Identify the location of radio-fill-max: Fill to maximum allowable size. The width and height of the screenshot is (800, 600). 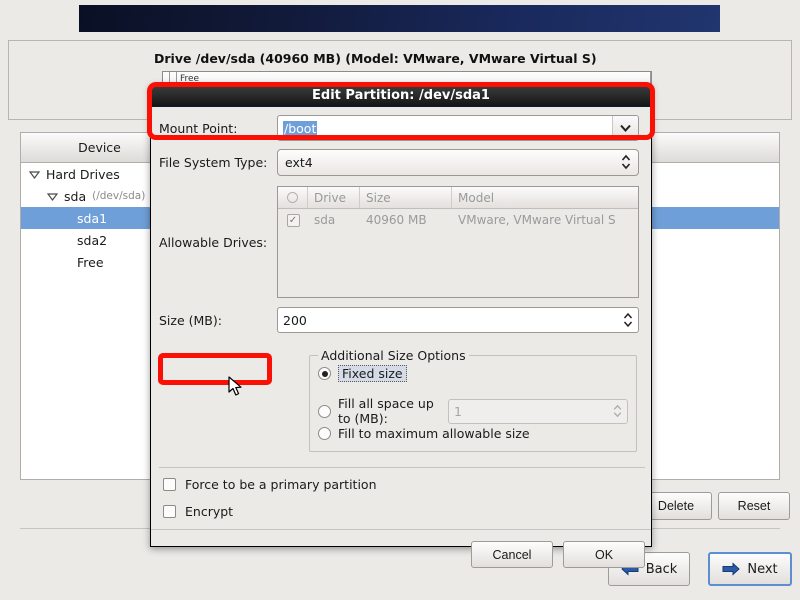
(424, 433).